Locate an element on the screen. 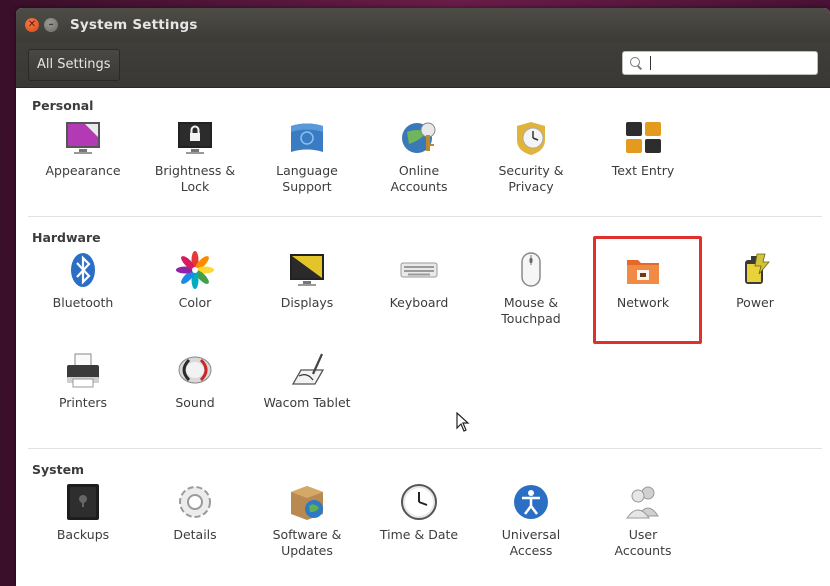 This screenshot has width=830, height=586. item-label: Sound is located at coordinates (195, 402).